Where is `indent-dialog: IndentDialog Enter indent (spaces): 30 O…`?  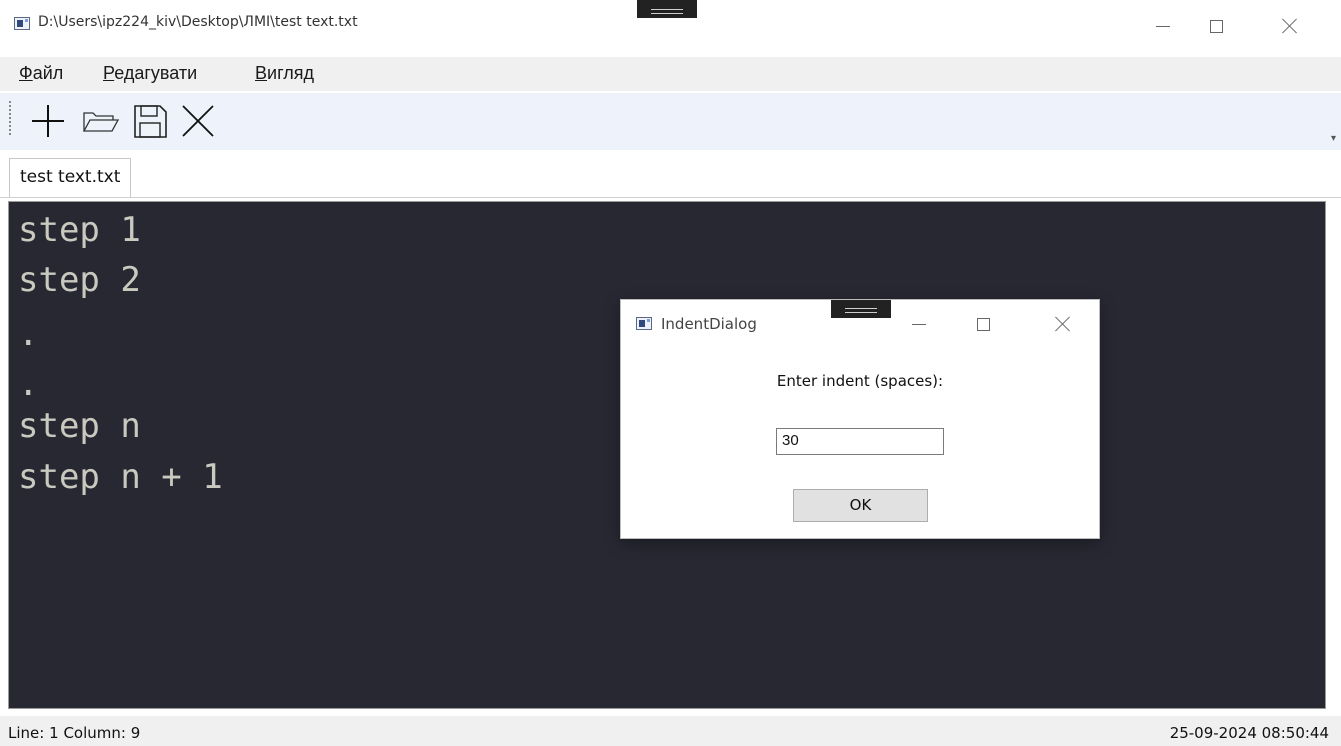 indent-dialog: IndentDialog Enter indent (spaces): 30 O… is located at coordinates (860, 419).